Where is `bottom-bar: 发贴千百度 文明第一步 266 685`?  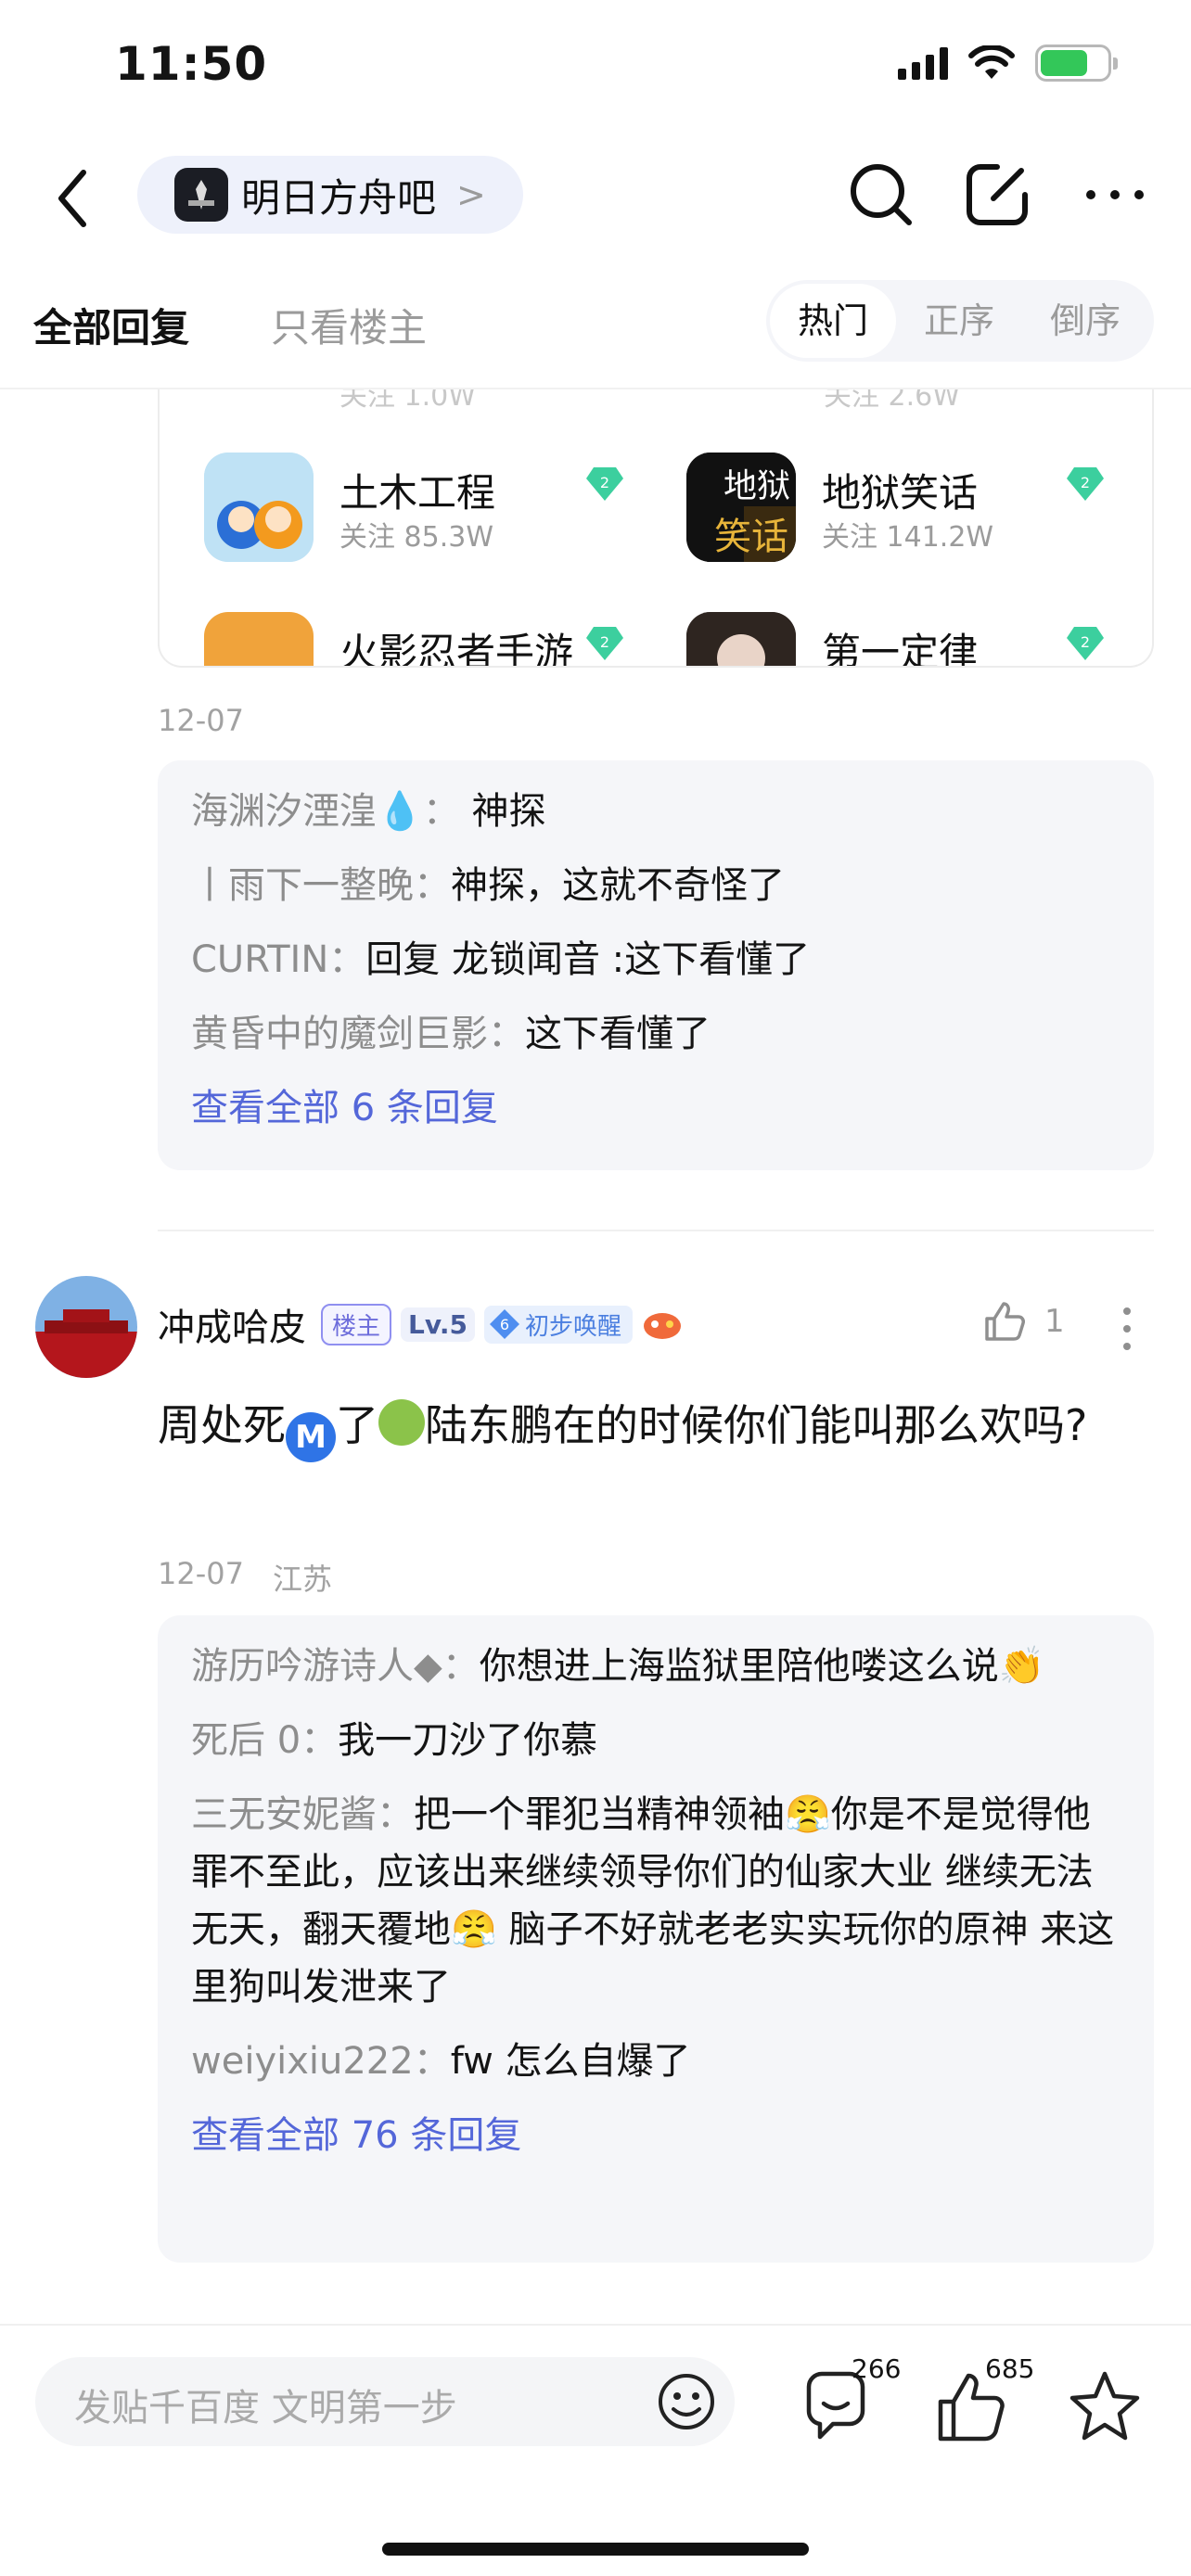 bottom-bar: 发贴千百度 文明第一步 266 685 is located at coordinates (595, 2450).